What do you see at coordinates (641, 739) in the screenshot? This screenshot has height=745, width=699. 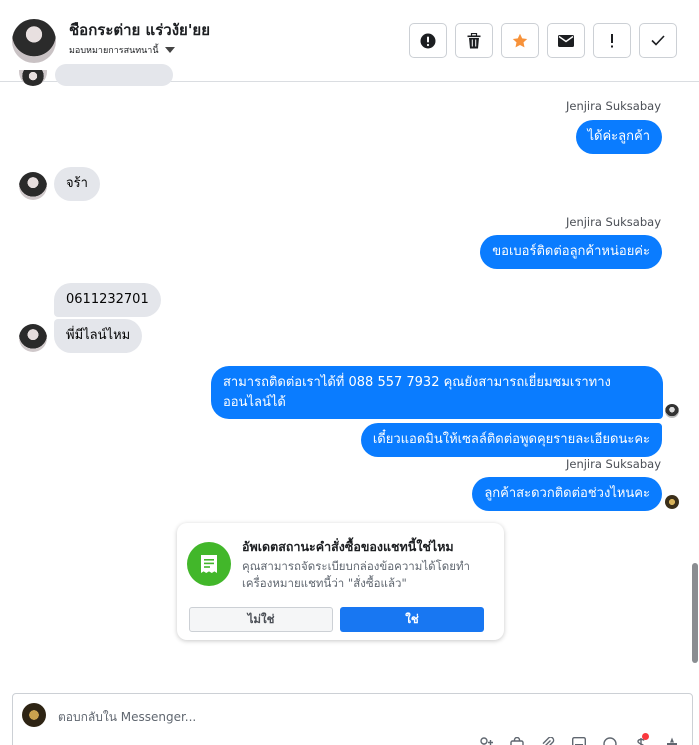 I see `money-icon` at bounding box center [641, 739].